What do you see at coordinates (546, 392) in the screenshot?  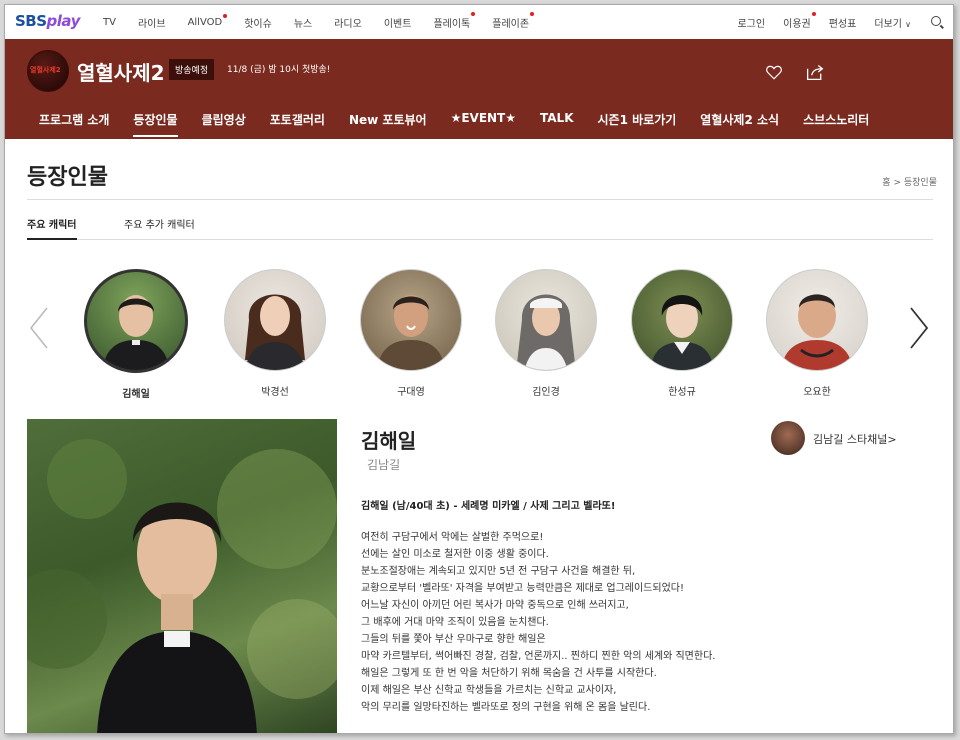 I see `character-name: 김인경` at bounding box center [546, 392].